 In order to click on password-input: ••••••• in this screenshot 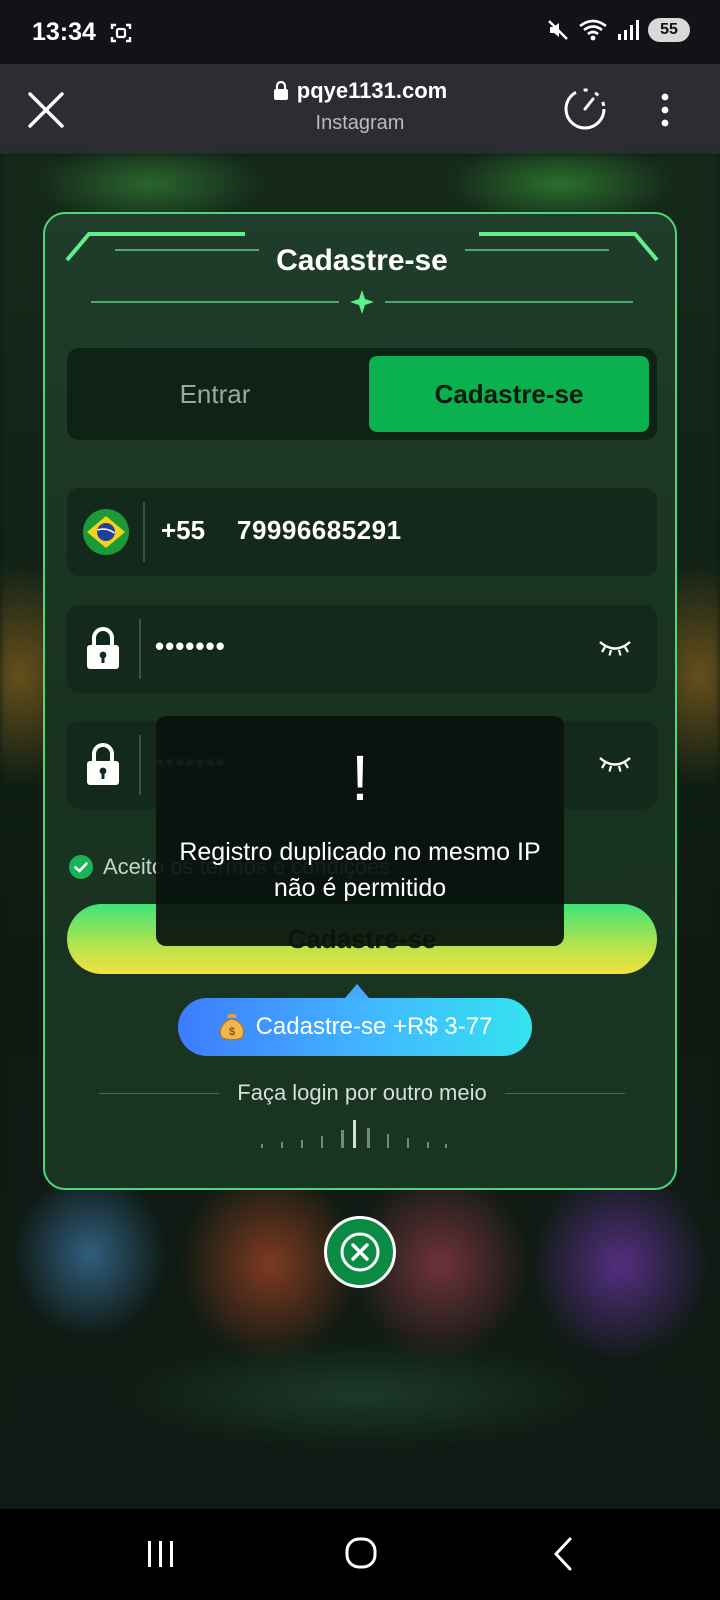, I will do `click(190, 646)`.